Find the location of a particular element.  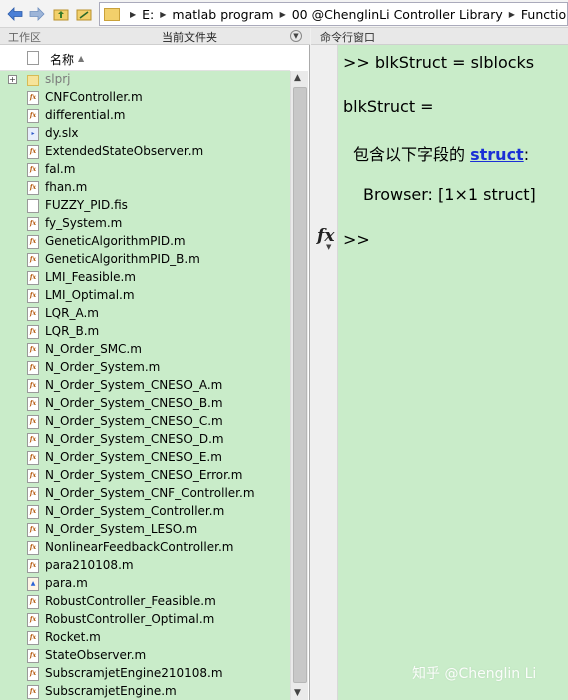

file-list-item: fx fy_System.m is located at coordinates (145, 224).